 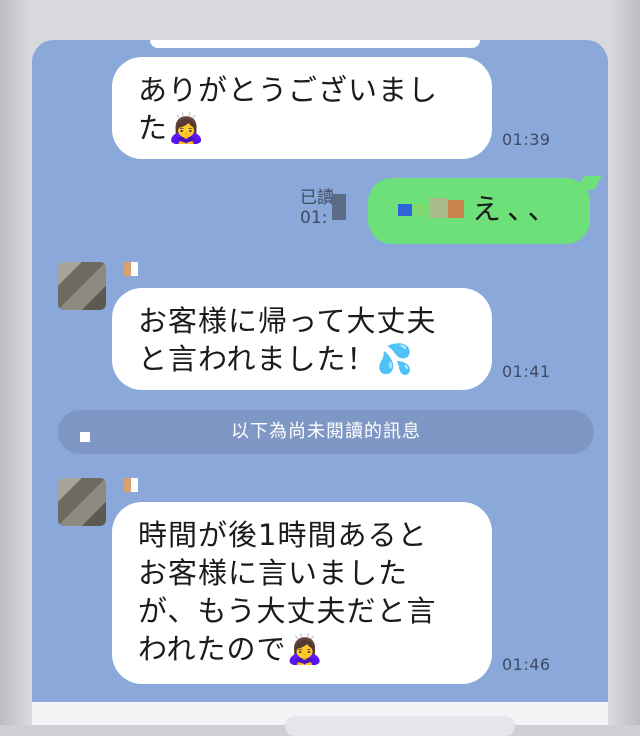 What do you see at coordinates (517, 209) in the screenshot?
I see `outgoing-message-text: え、、` at bounding box center [517, 209].